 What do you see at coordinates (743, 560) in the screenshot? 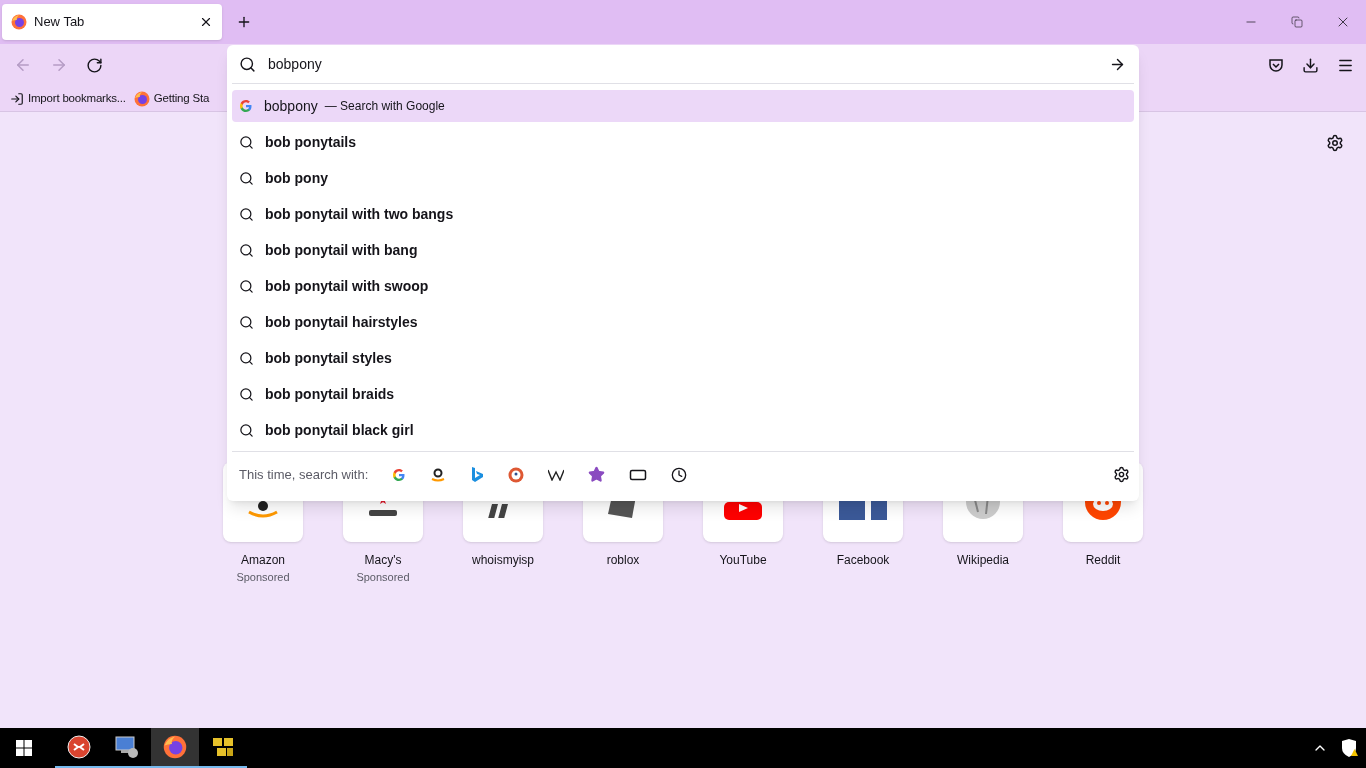
I see `shortcut-title: YouTube` at bounding box center [743, 560].